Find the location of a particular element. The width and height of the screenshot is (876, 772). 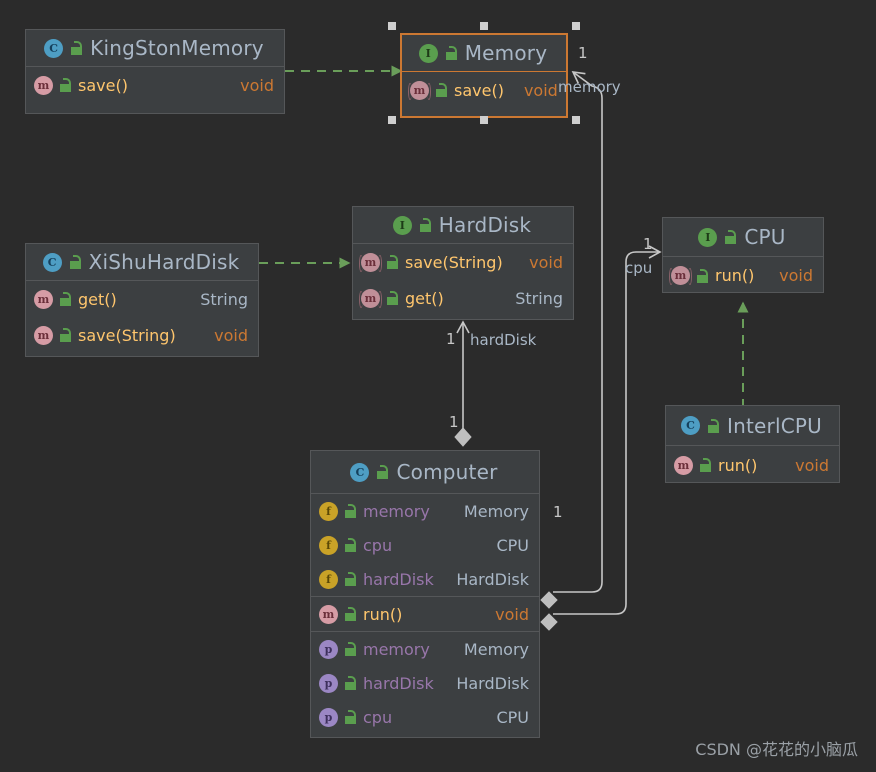

selection-handle-bottom-left is located at coordinates (392, 120).